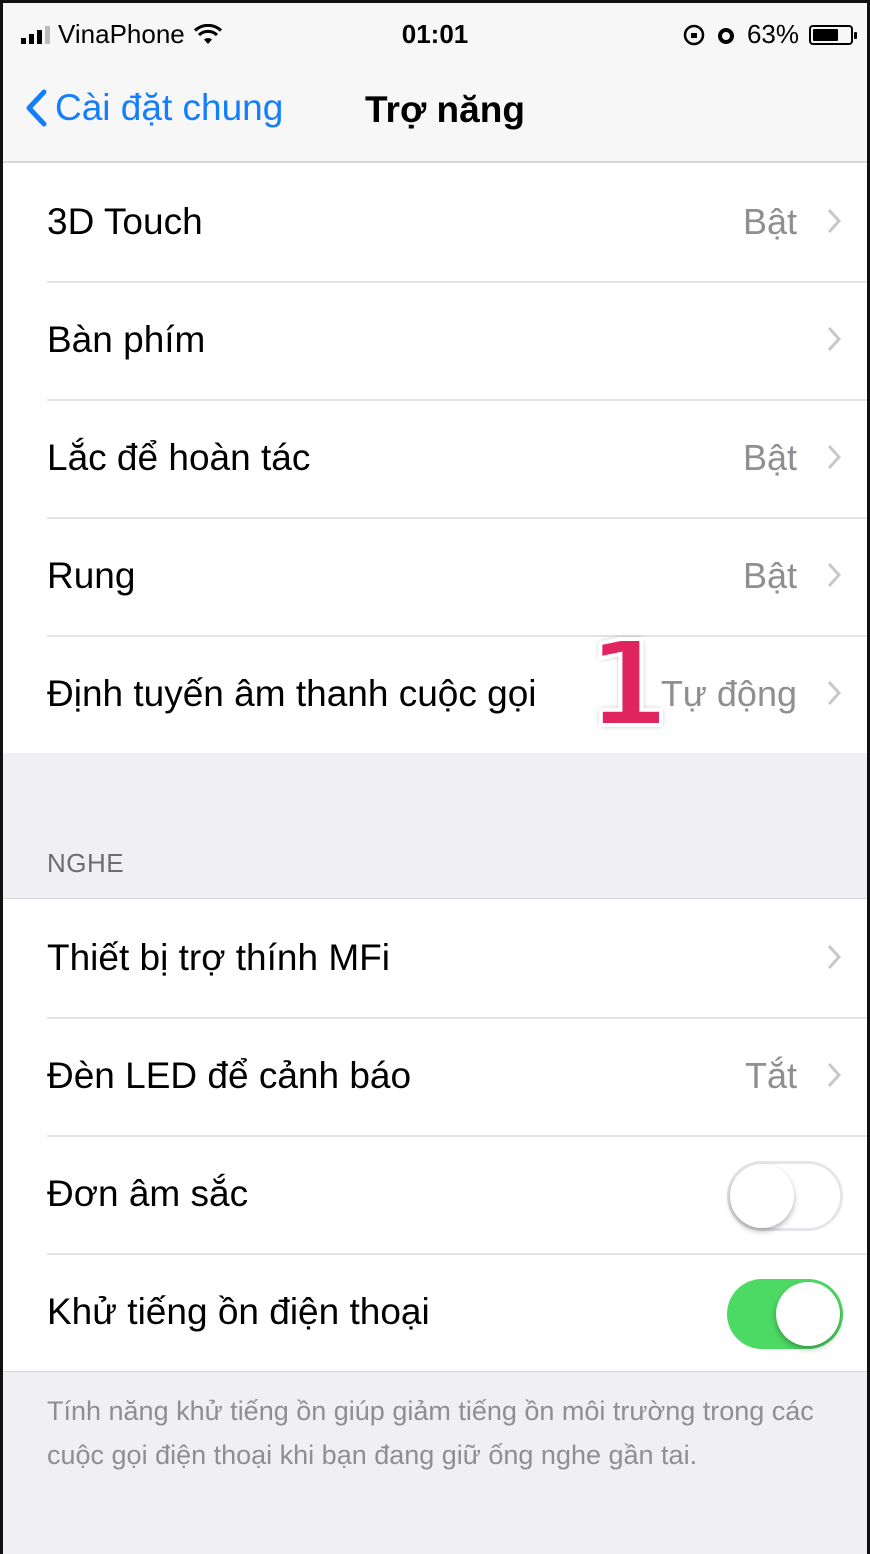  Describe the element at coordinates (725, 35) in the screenshot. I see `alarm-icon` at that location.